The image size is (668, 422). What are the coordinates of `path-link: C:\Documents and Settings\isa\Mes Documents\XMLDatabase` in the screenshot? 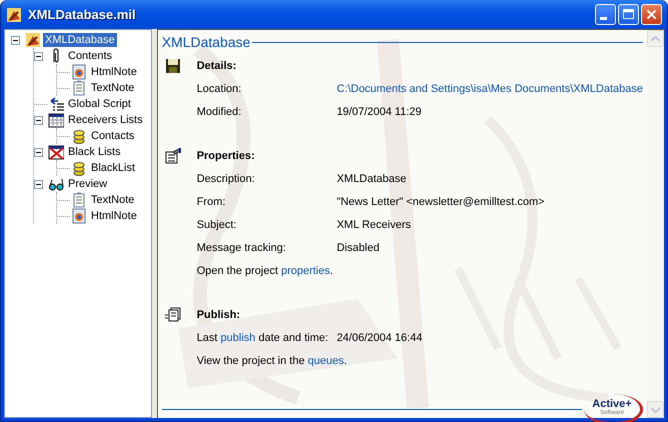 It's located at (489, 88).